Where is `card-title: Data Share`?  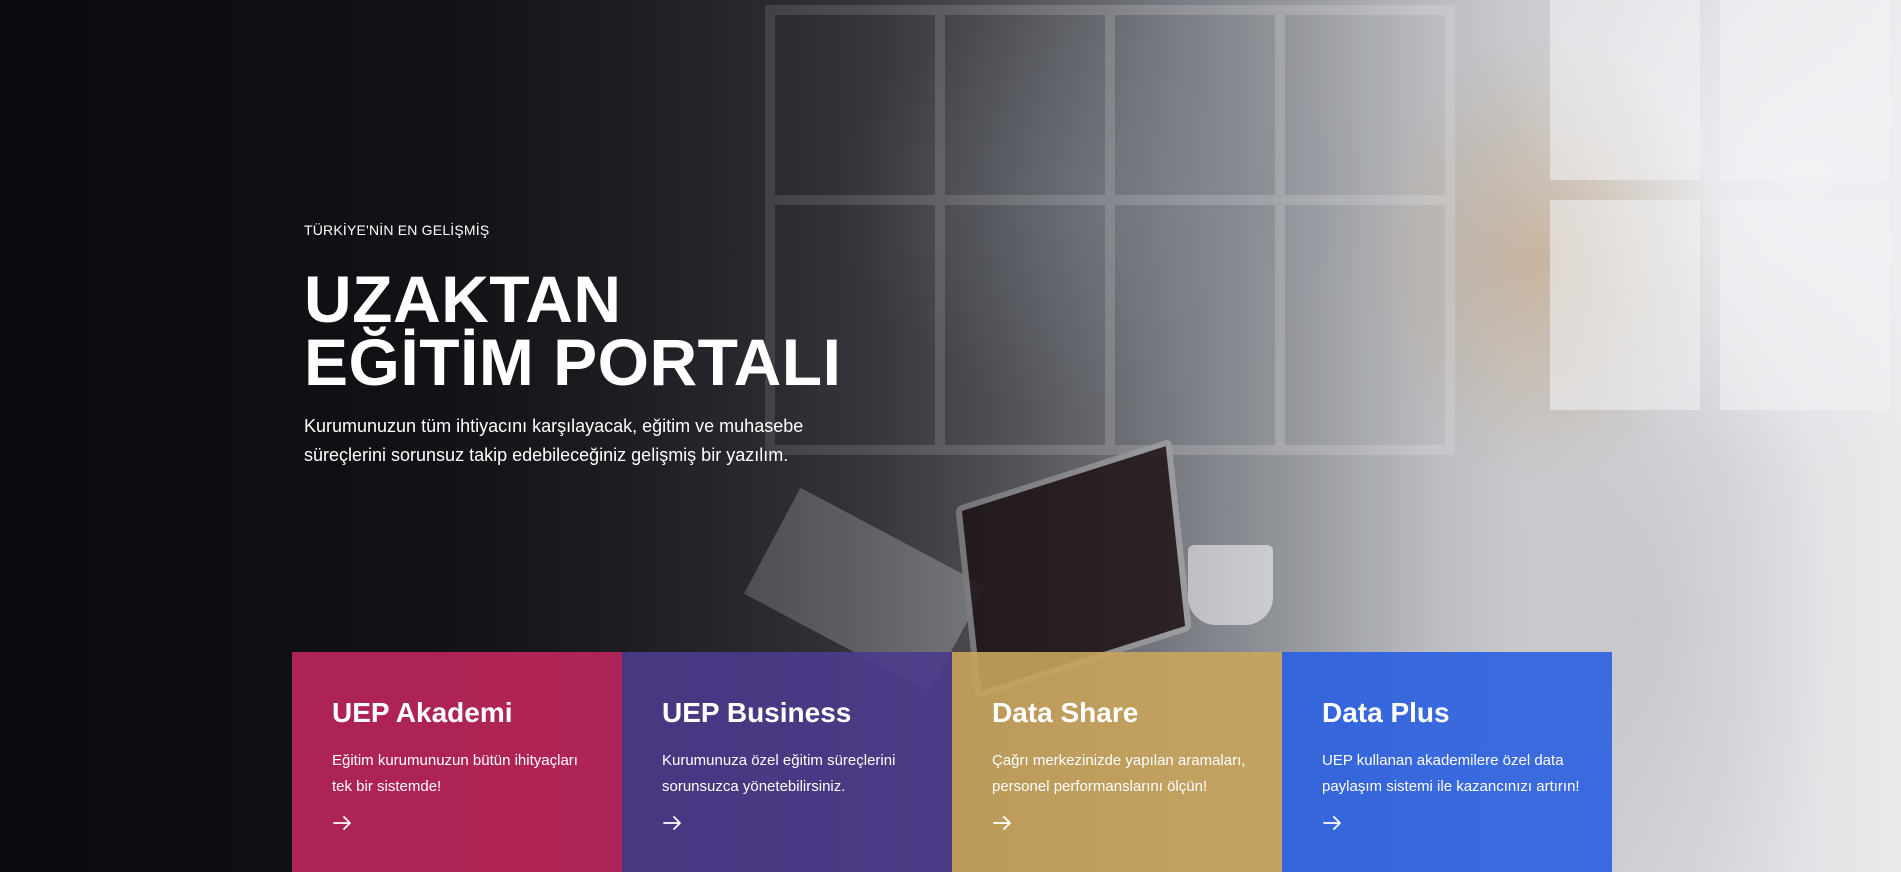 card-title: Data Share is located at coordinates (1065, 712).